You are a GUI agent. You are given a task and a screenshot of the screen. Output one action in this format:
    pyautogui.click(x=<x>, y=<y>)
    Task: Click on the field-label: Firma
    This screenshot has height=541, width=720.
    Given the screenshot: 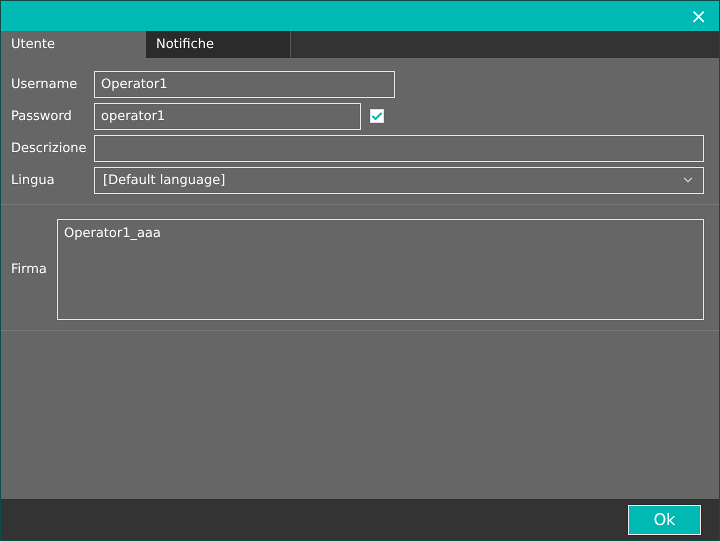 What is the action you would take?
    pyautogui.click(x=29, y=269)
    